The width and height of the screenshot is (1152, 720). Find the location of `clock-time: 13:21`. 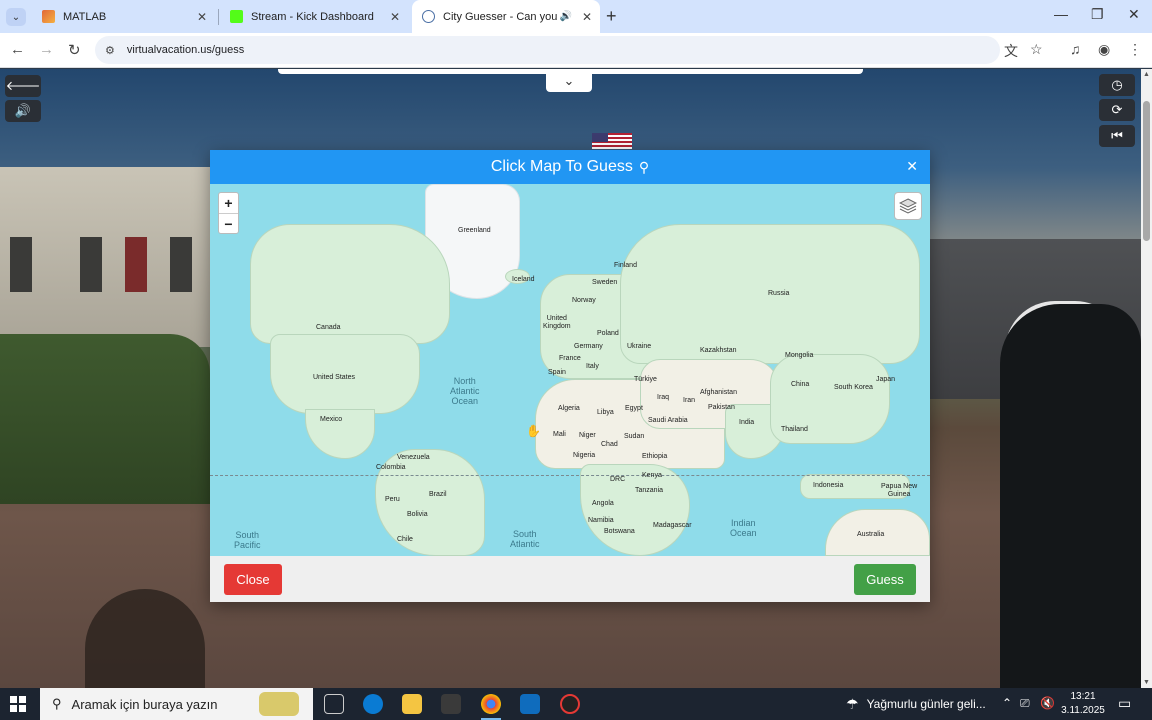

clock-time: 13:21 is located at coordinates (1083, 696).